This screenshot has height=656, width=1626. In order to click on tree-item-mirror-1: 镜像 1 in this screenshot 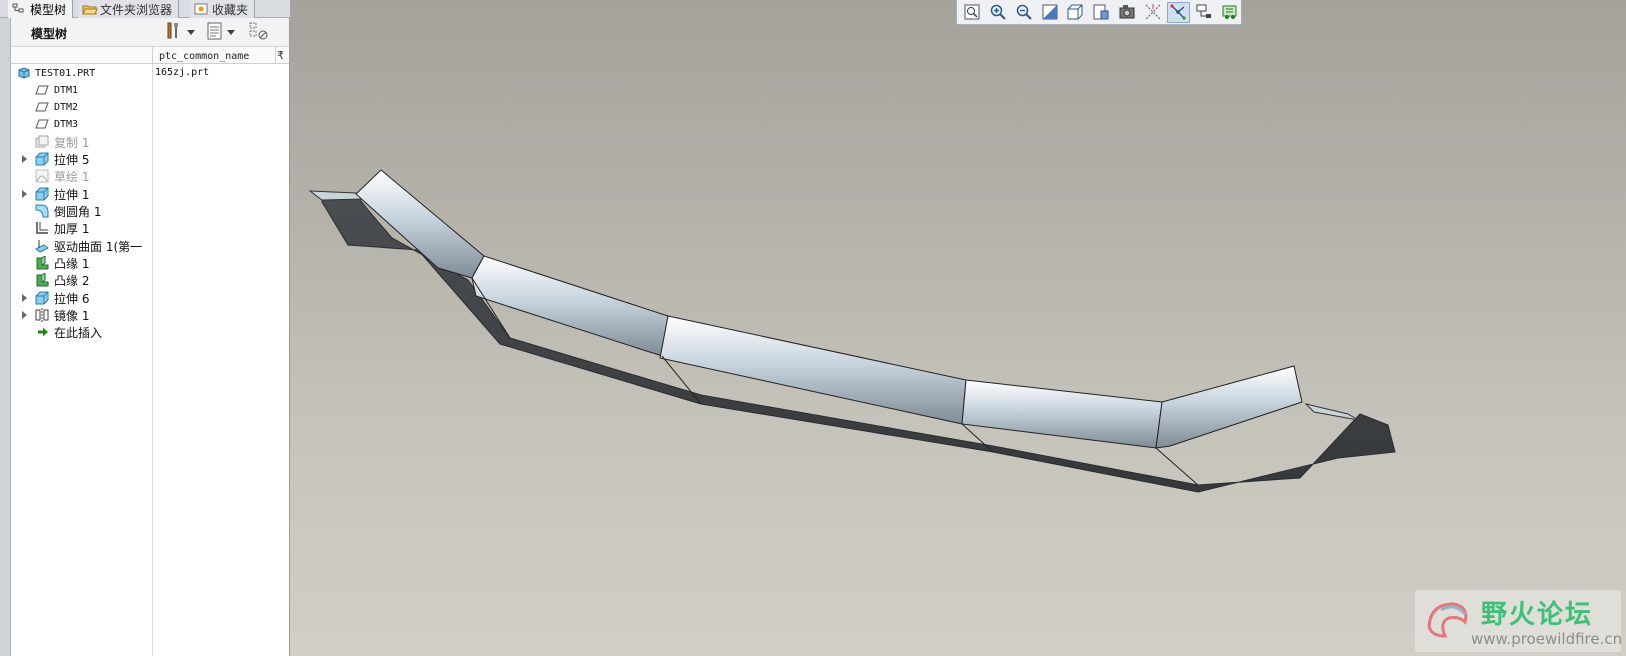, I will do `click(81, 315)`.